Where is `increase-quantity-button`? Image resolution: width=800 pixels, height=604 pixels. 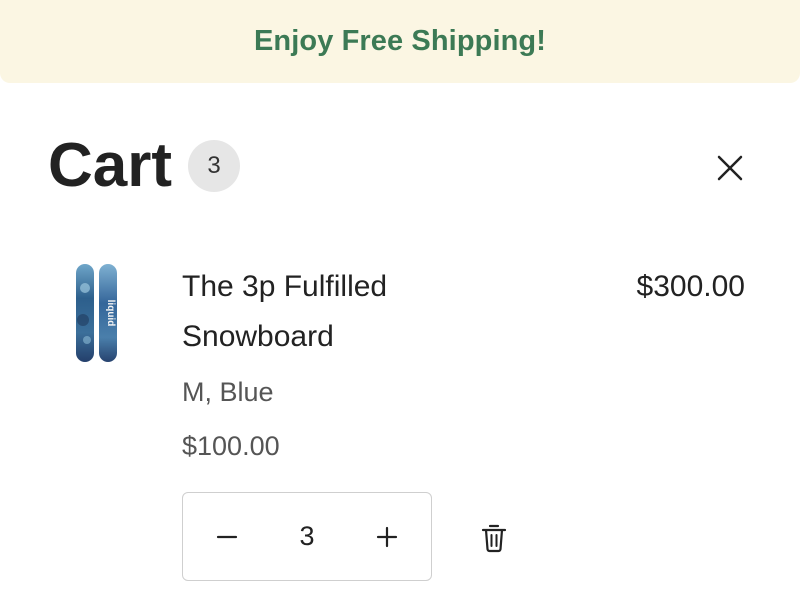 increase-quantity-button is located at coordinates (387, 536).